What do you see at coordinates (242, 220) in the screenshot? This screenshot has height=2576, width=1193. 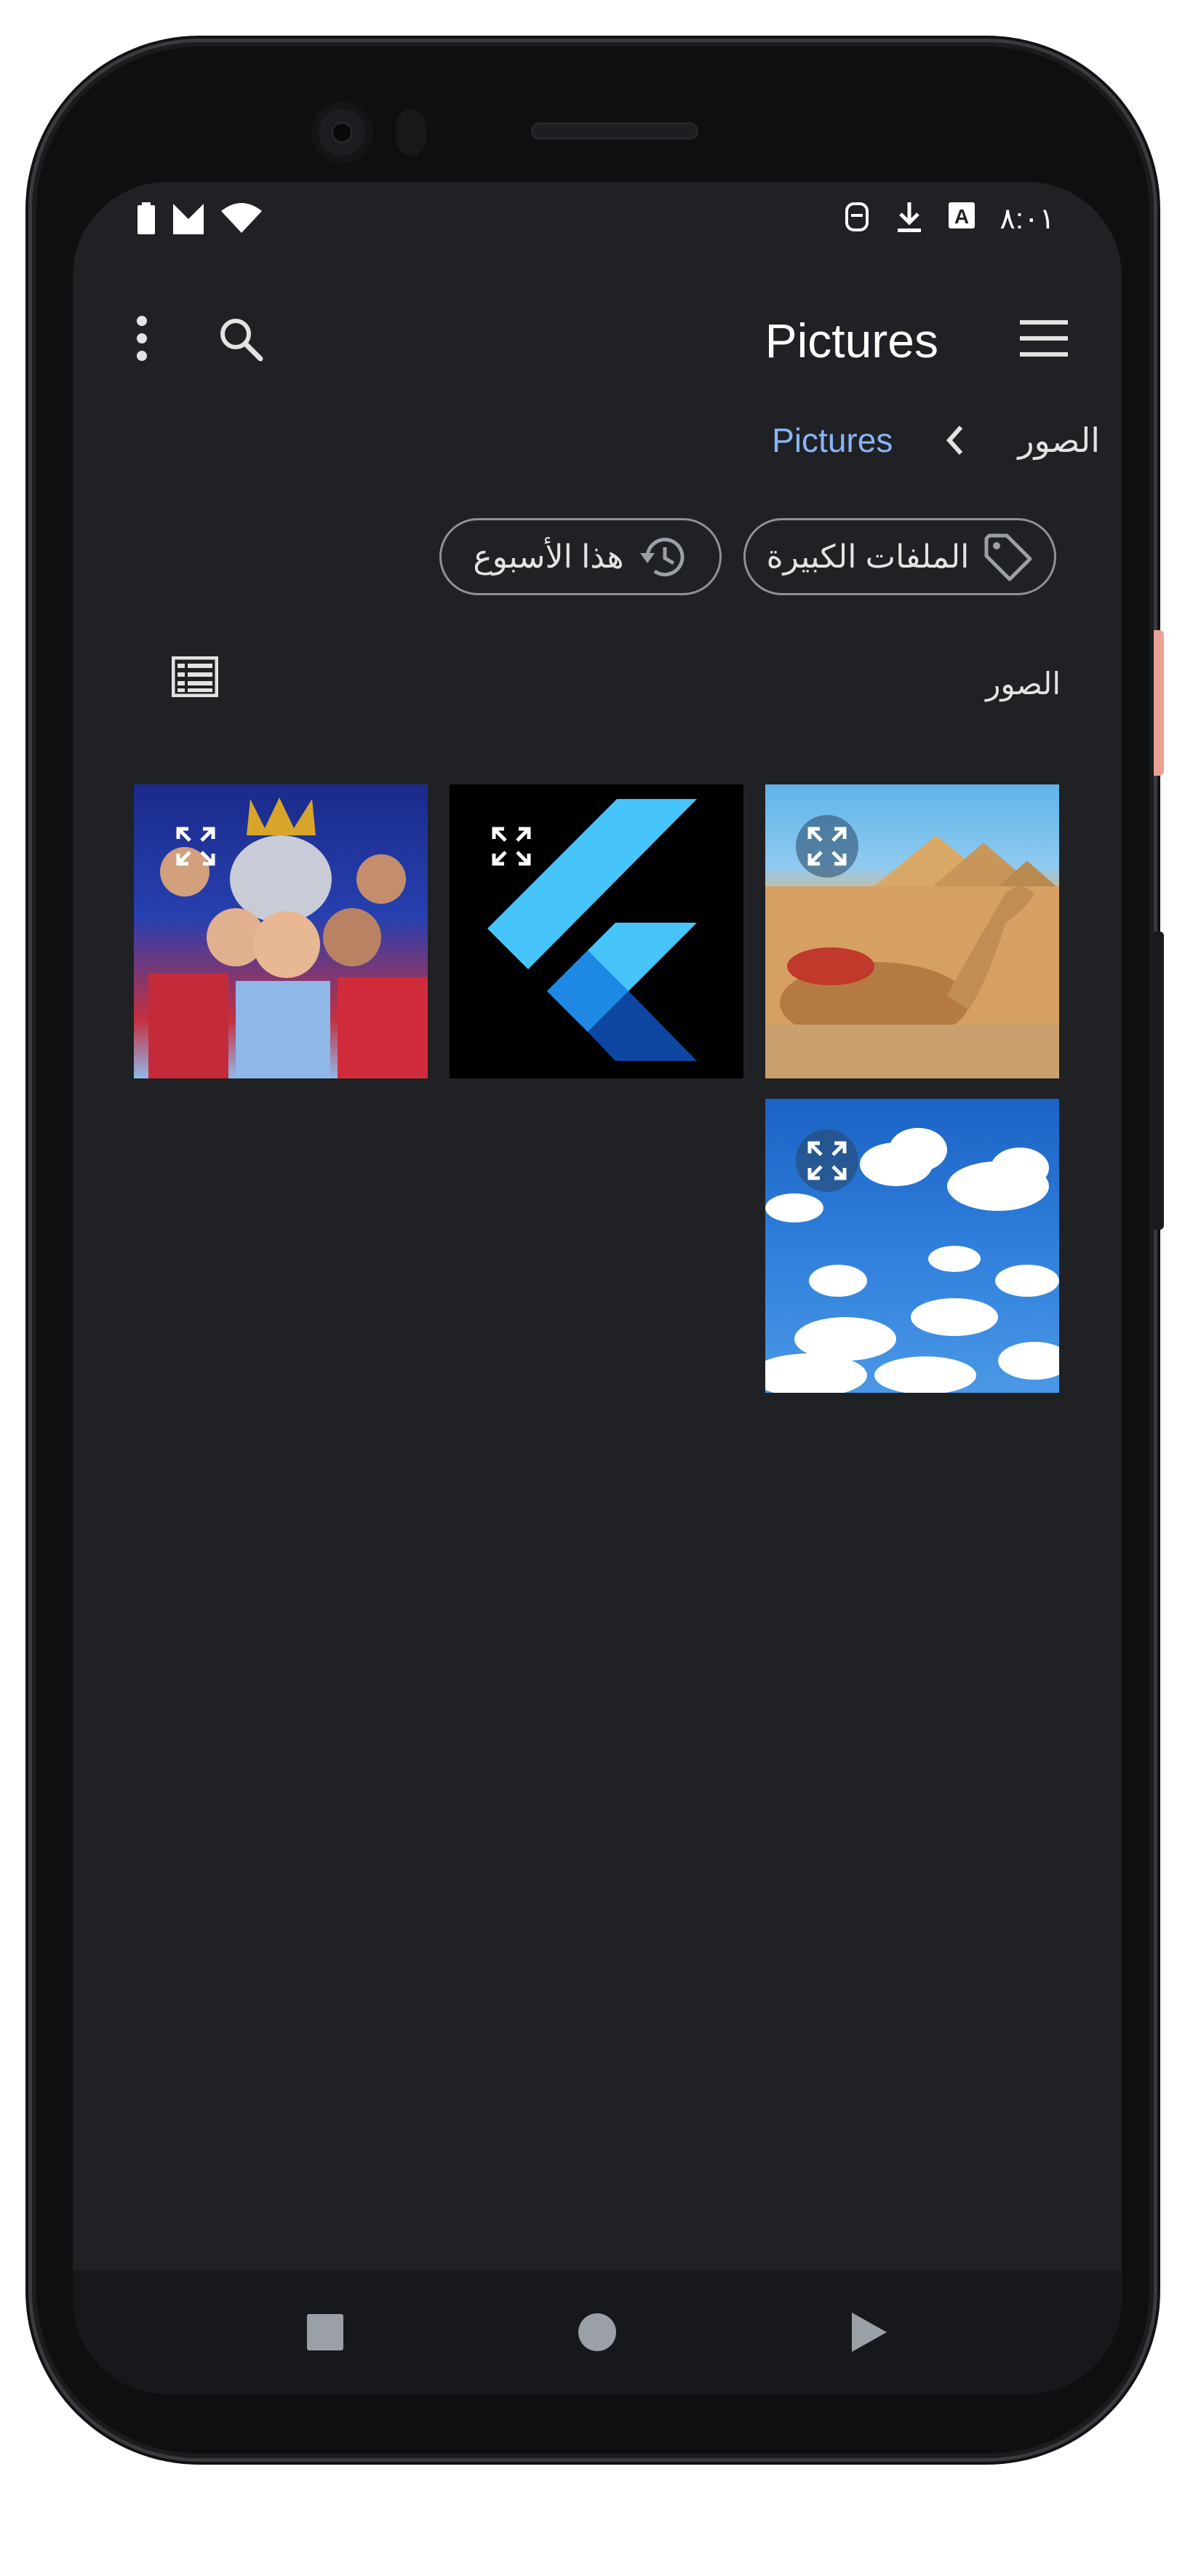 I see `wifi-icon` at bounding box center [242, 220].